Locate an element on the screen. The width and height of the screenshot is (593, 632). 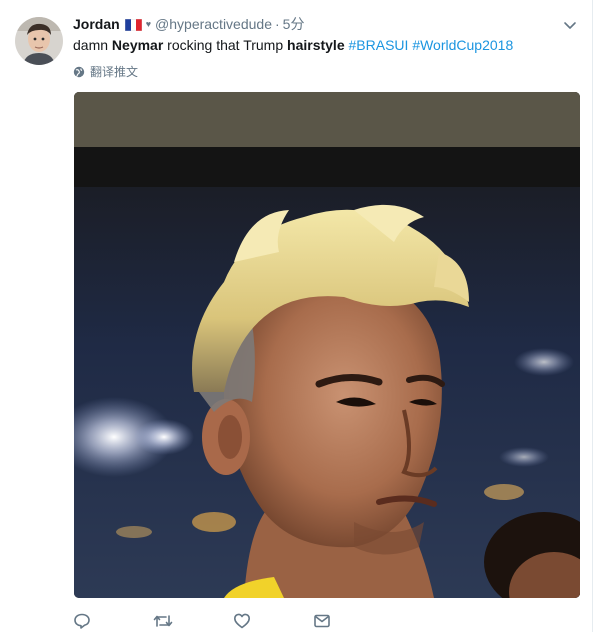
timestamp: 5分 is located at coordinates (294, 24).